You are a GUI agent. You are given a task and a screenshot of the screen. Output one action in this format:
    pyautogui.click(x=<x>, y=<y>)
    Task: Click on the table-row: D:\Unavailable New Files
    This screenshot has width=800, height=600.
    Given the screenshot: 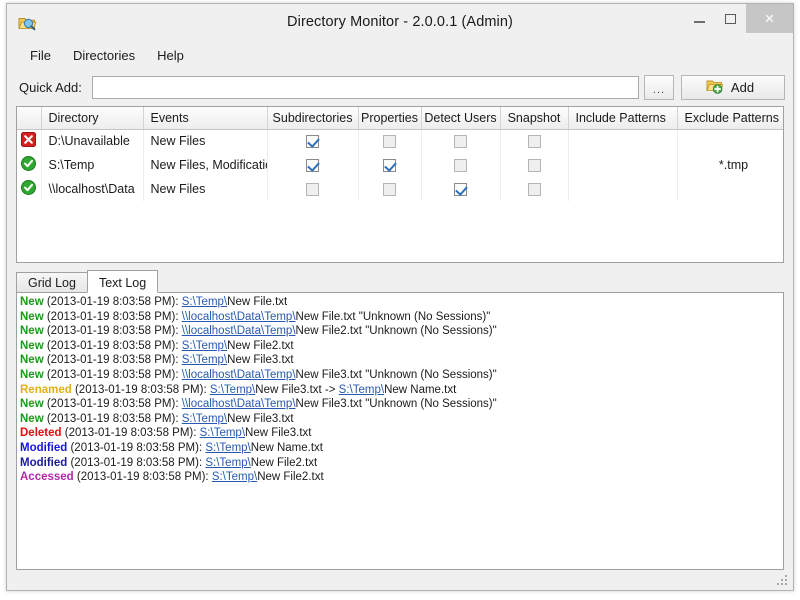 What is the action you would take?
    pyautogui.click(x=400, y=141)
    